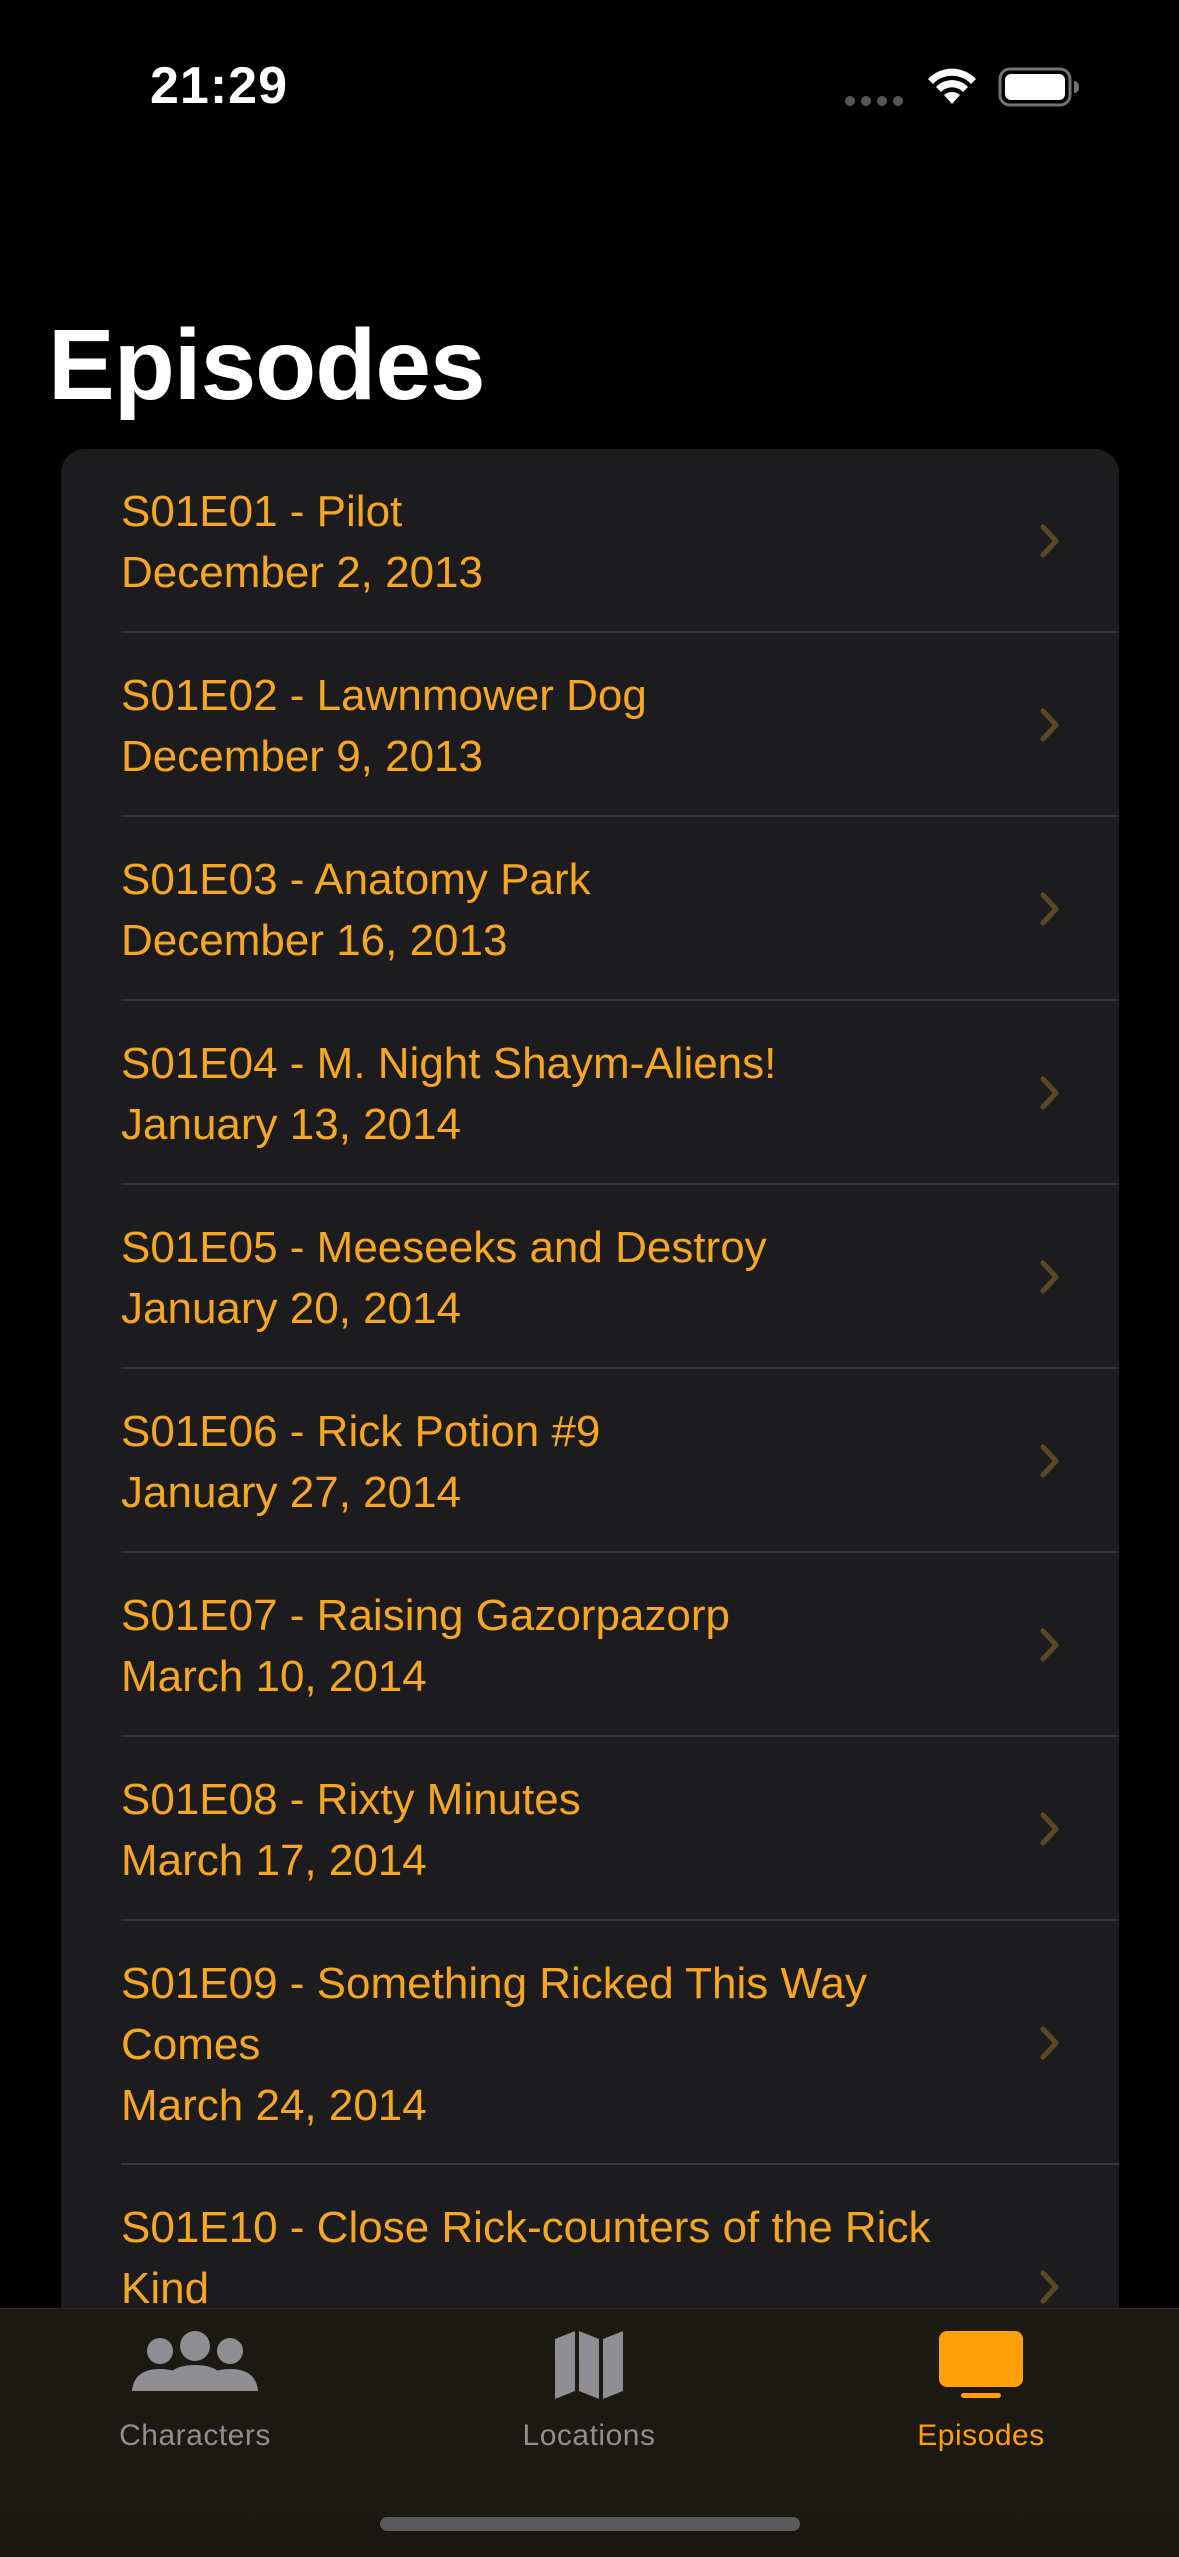  What do you see at coordinates (356, 879) in the screenshot?
I see `episode-title: S01E03 - Anatomy Park` at bounding box center [356, 879].